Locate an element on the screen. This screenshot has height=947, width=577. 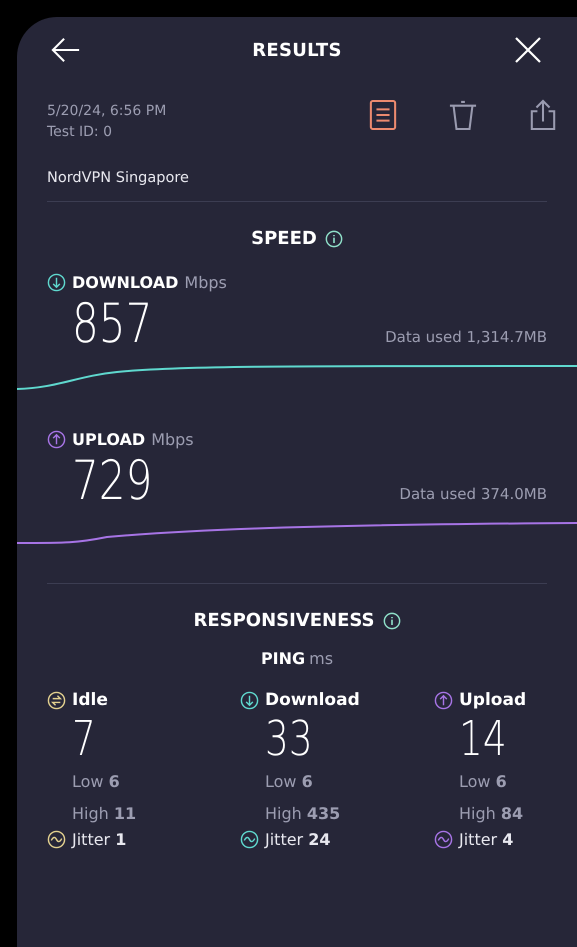
metric-label: DOWNLOAD is located at coordinates (125, 282).